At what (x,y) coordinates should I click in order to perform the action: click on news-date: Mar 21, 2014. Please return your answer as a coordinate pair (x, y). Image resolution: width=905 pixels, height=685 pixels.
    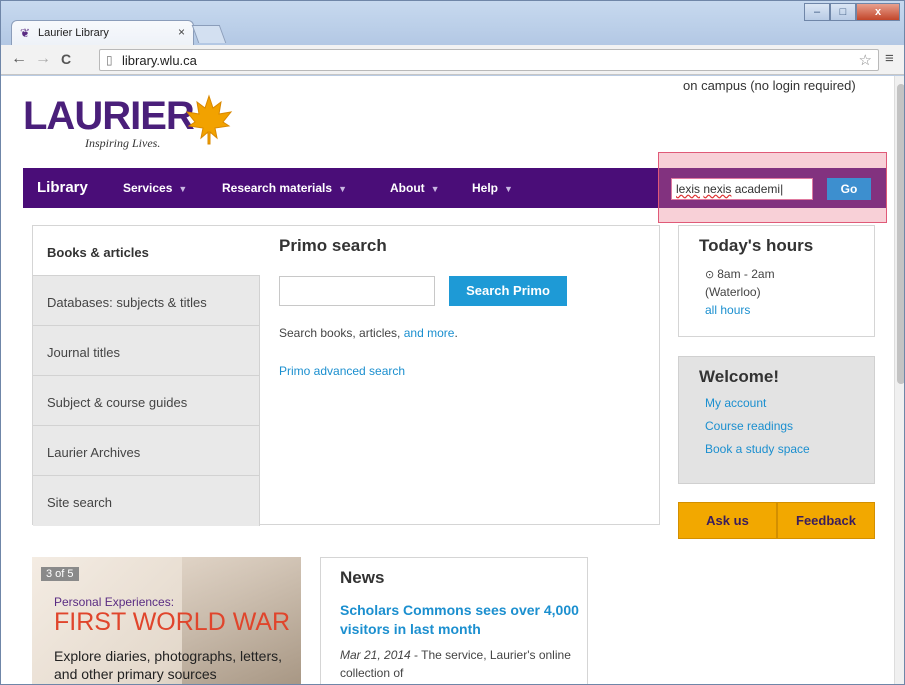
    Looking at the image, I should click on (375, 655).